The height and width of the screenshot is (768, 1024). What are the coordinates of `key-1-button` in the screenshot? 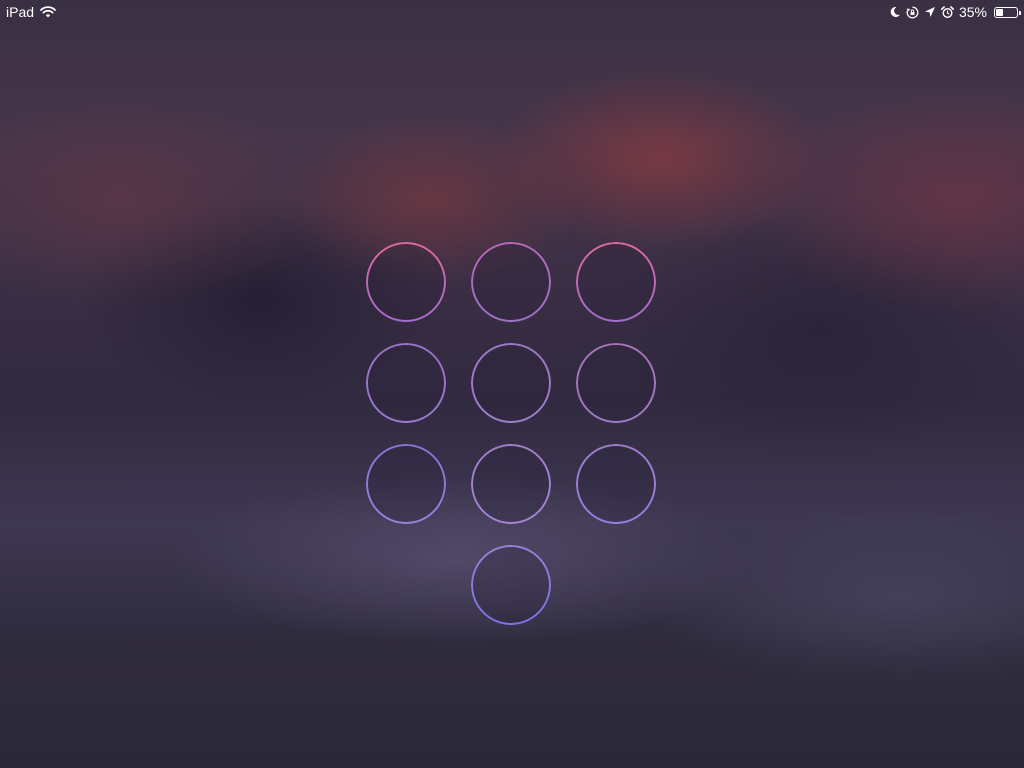 It's located at (406, 282).